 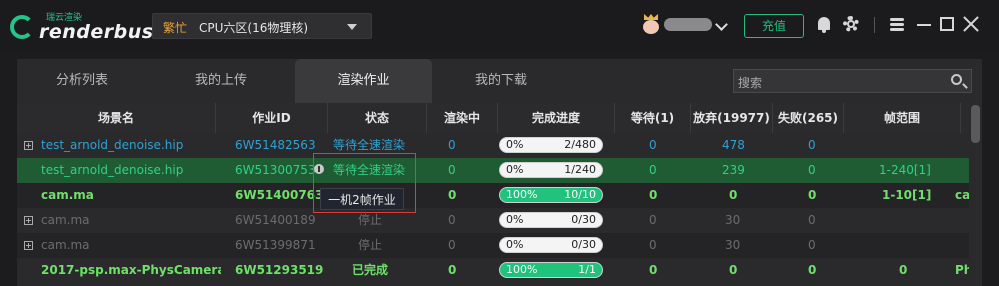 I want to click on column-header-rendering: 渲染中, so click(x=462, y=118).